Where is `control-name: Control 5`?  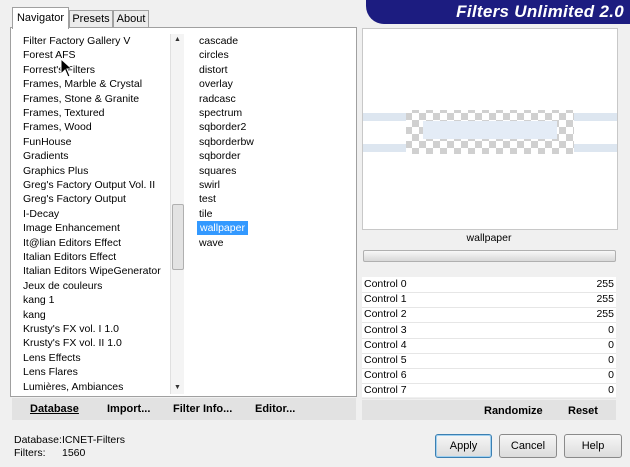
control-name: Control 5 is located at coordinates (385, 360).